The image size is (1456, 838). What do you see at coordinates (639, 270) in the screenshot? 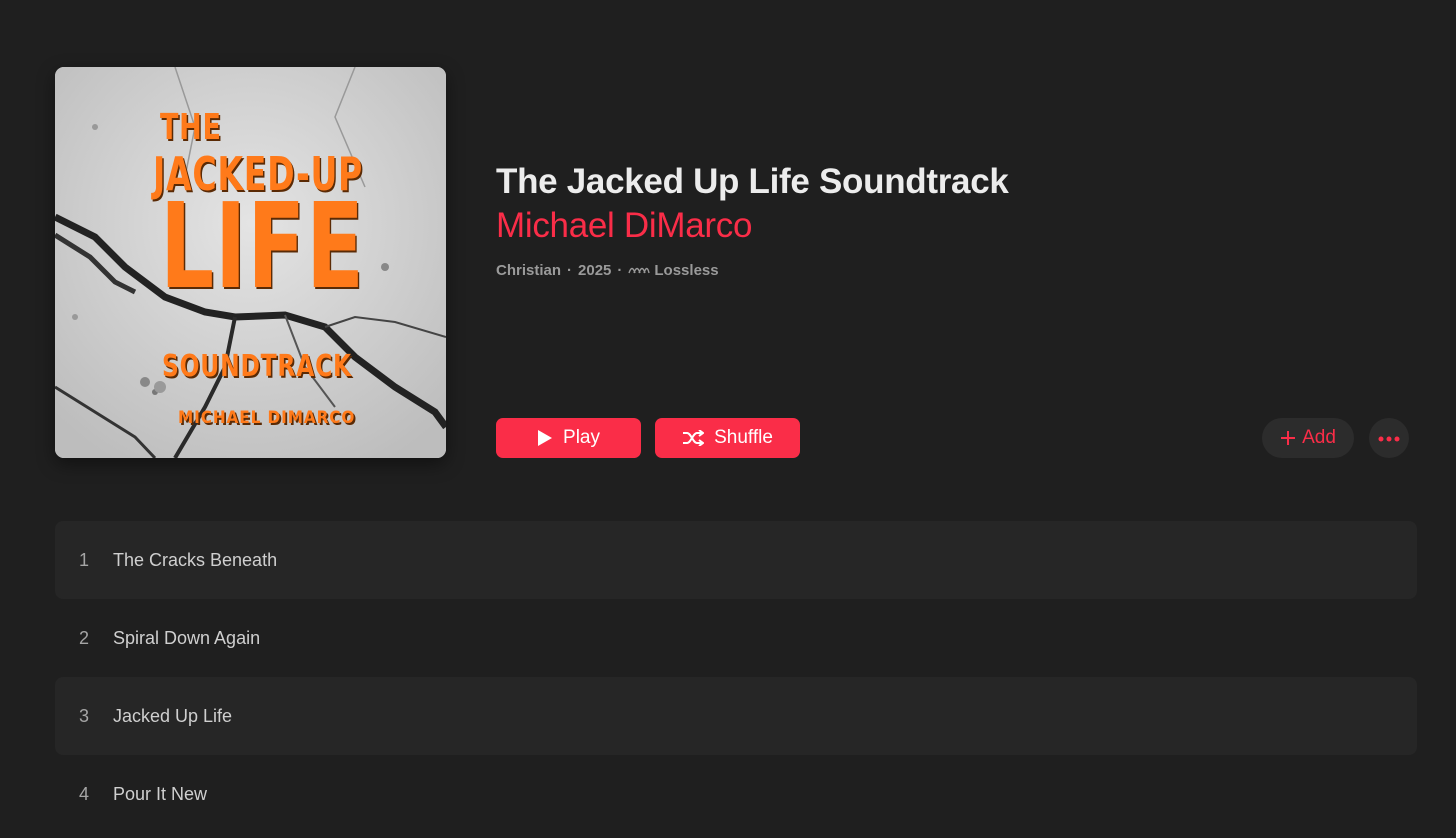
I see `lossless-icon` at bounding box center [639, 270].